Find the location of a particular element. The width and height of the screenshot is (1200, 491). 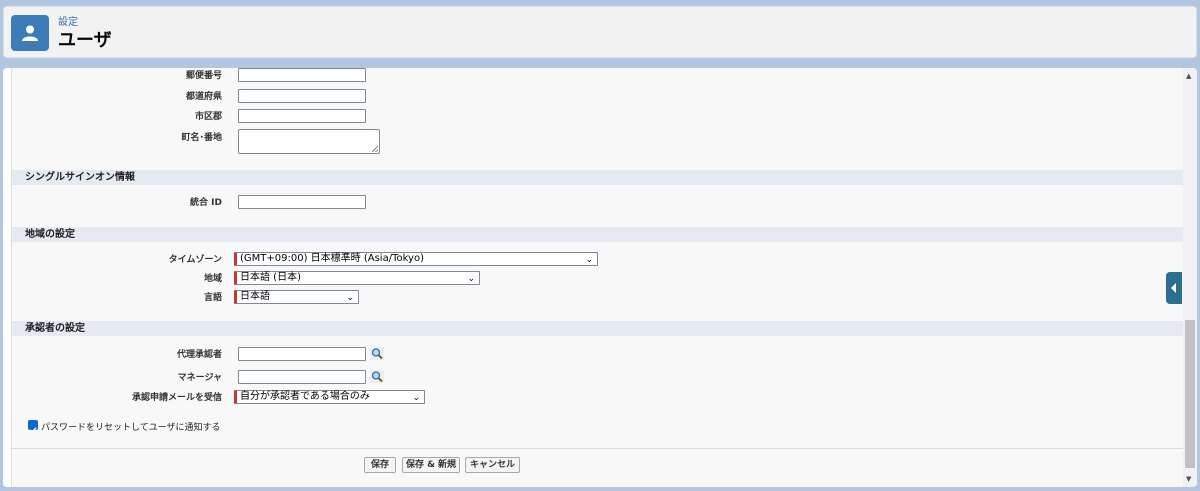

postal-code-input is located at coordinates (302, 75).